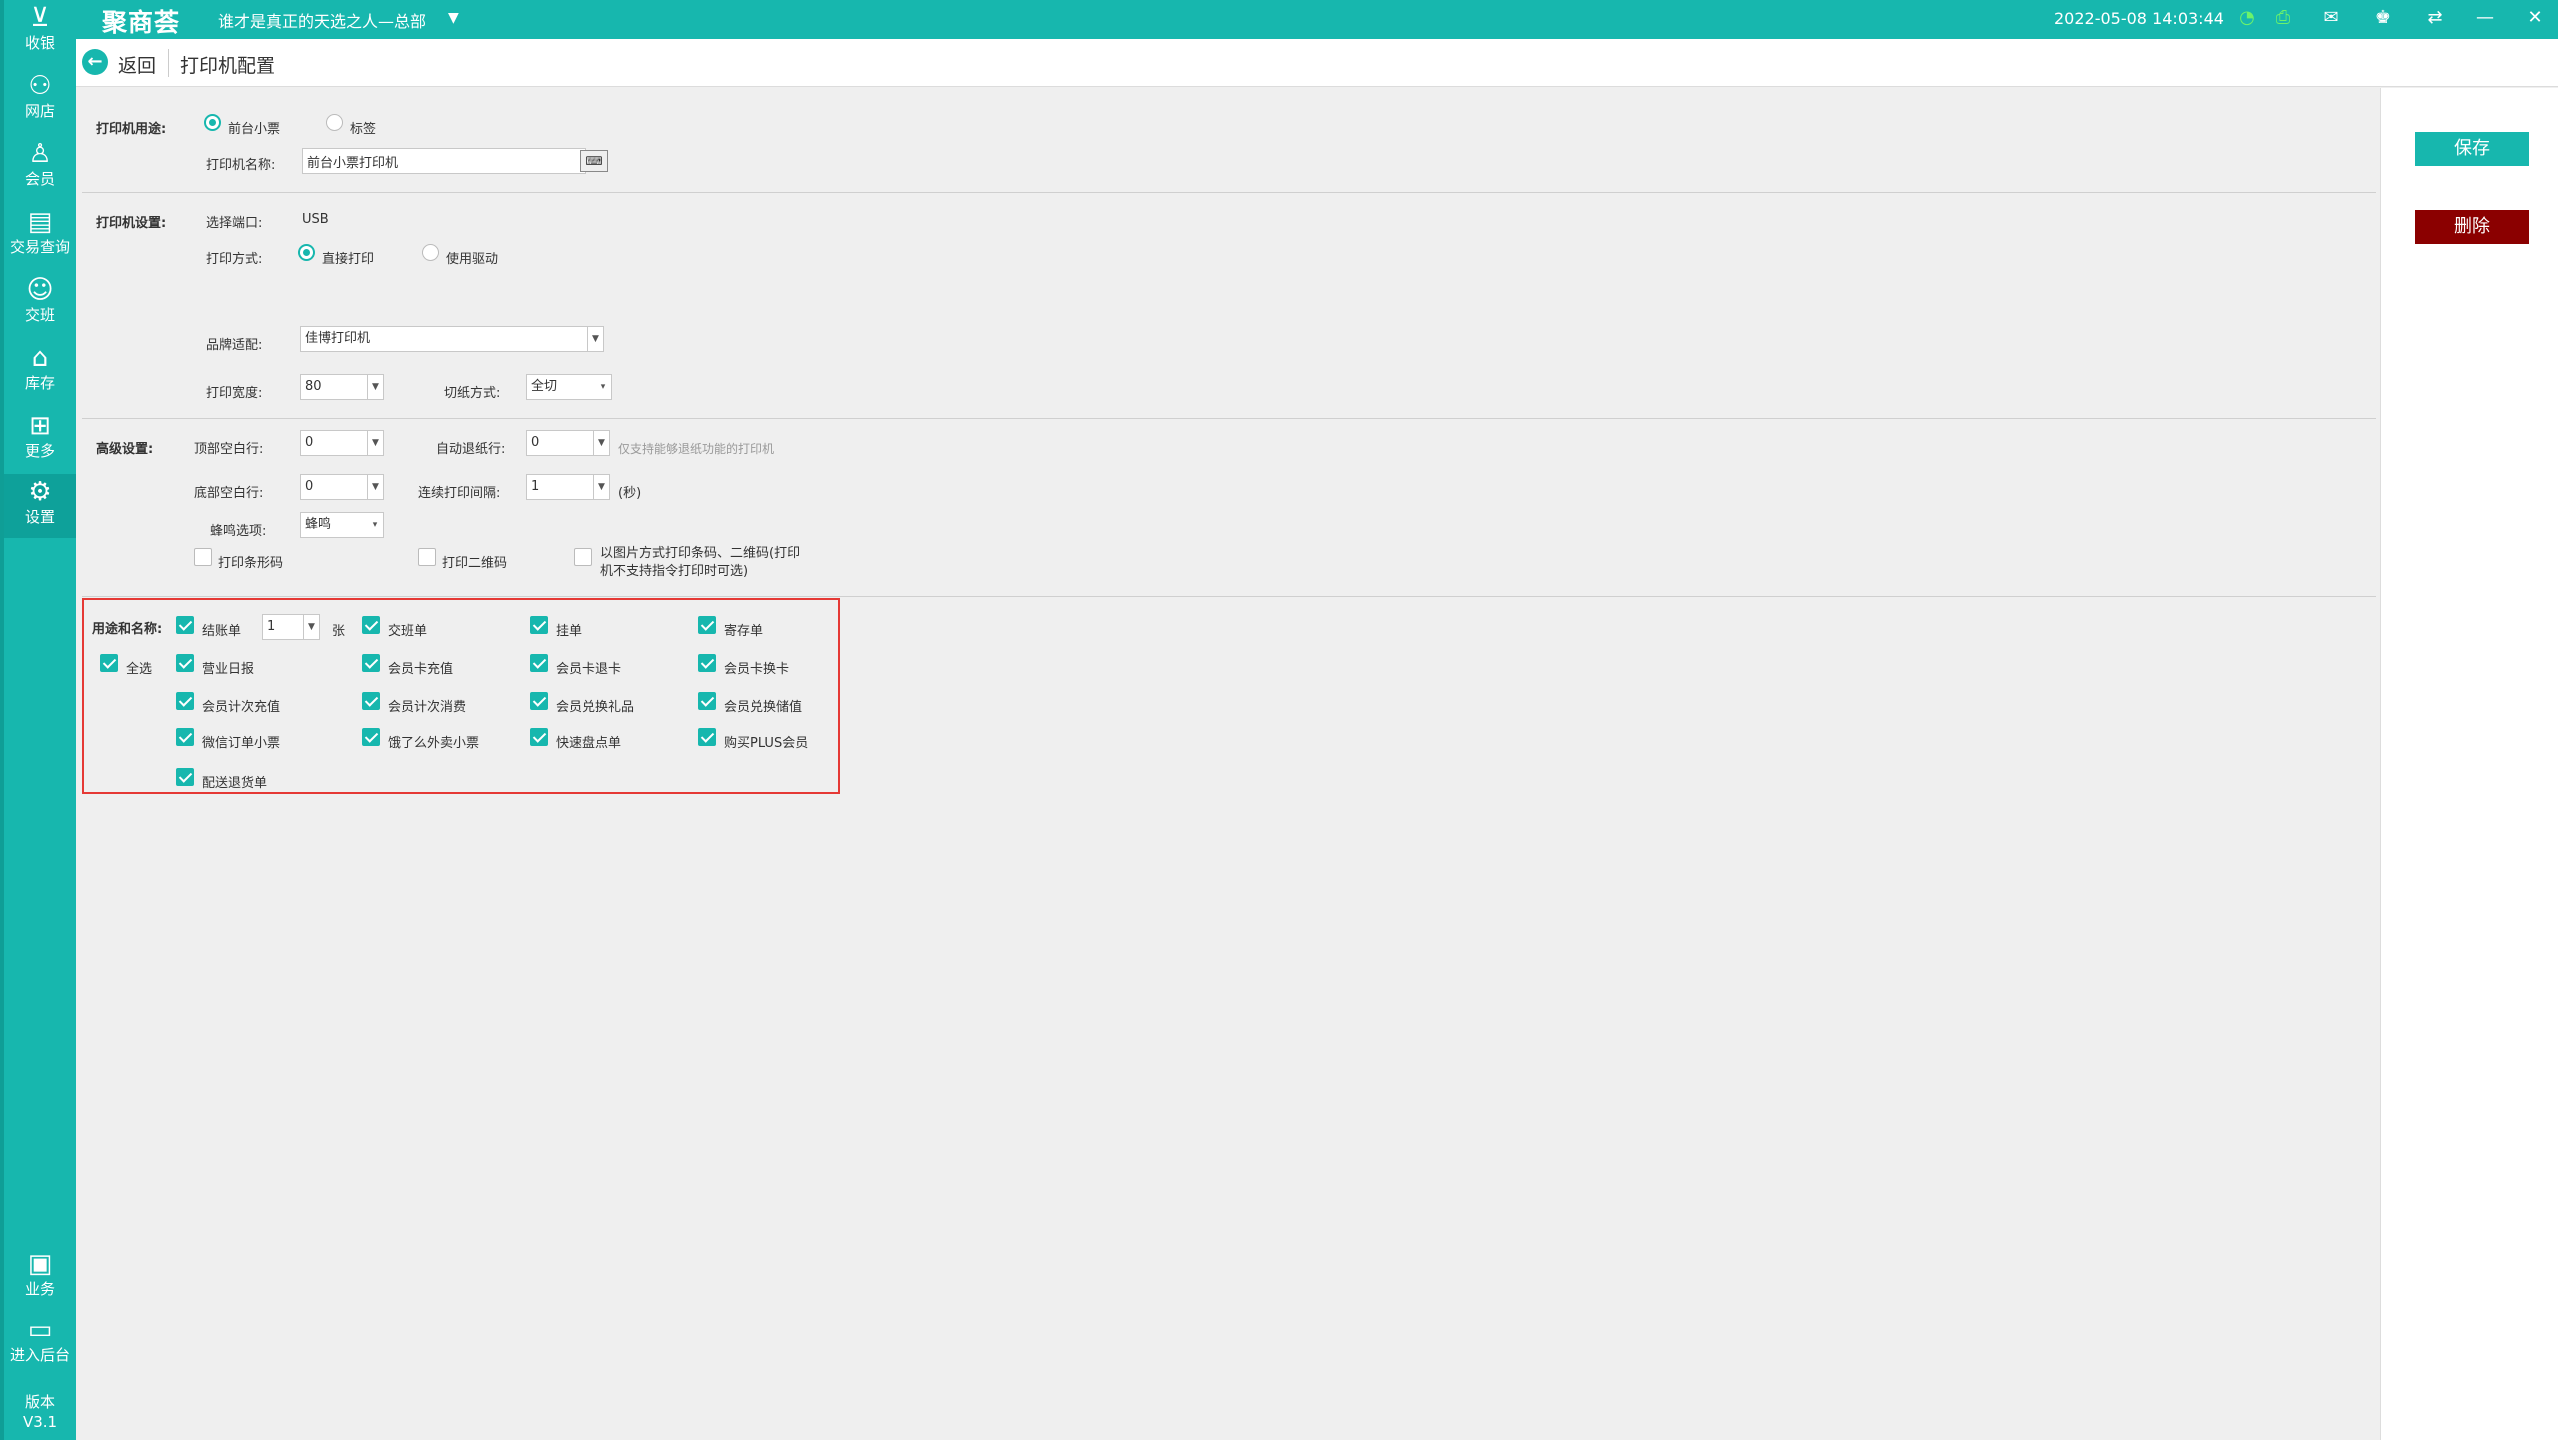 This screenshot has height=1440, width=2558. I want to click on usage-item-label: 挂单, so click(569, 629).